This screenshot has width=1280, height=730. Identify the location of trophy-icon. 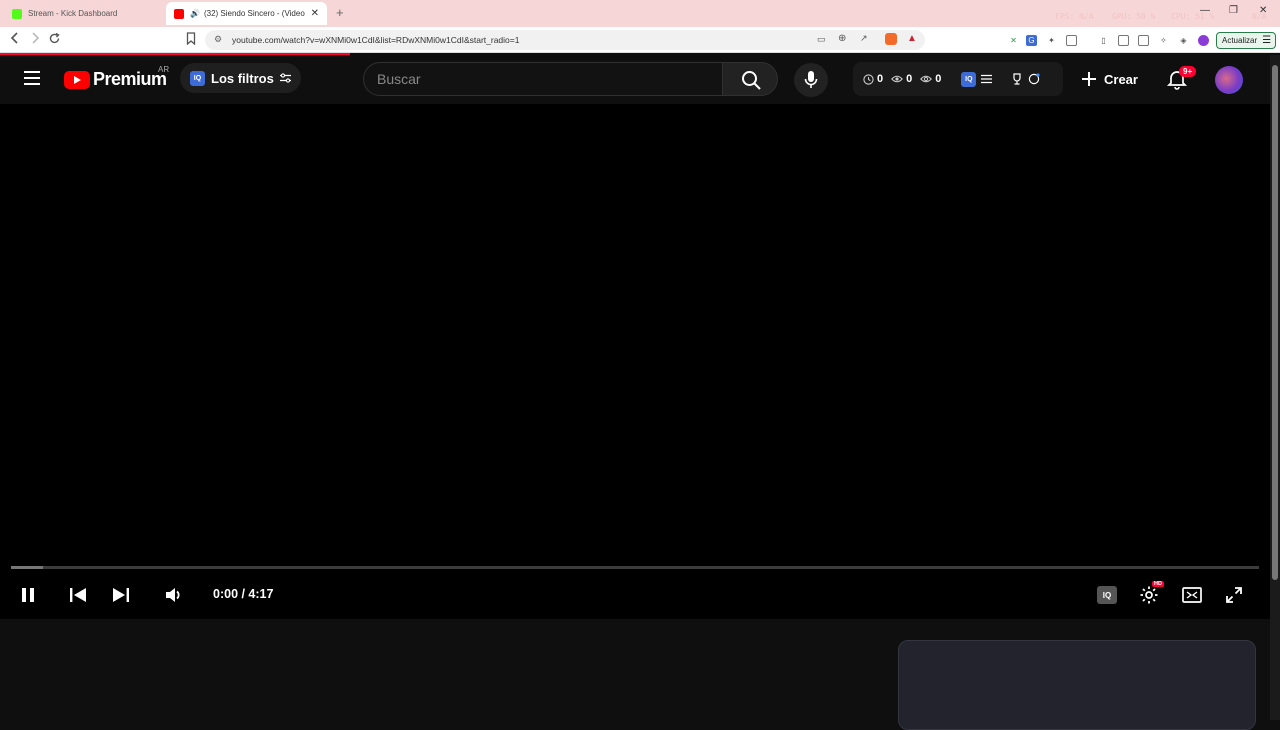
(1017, 79).